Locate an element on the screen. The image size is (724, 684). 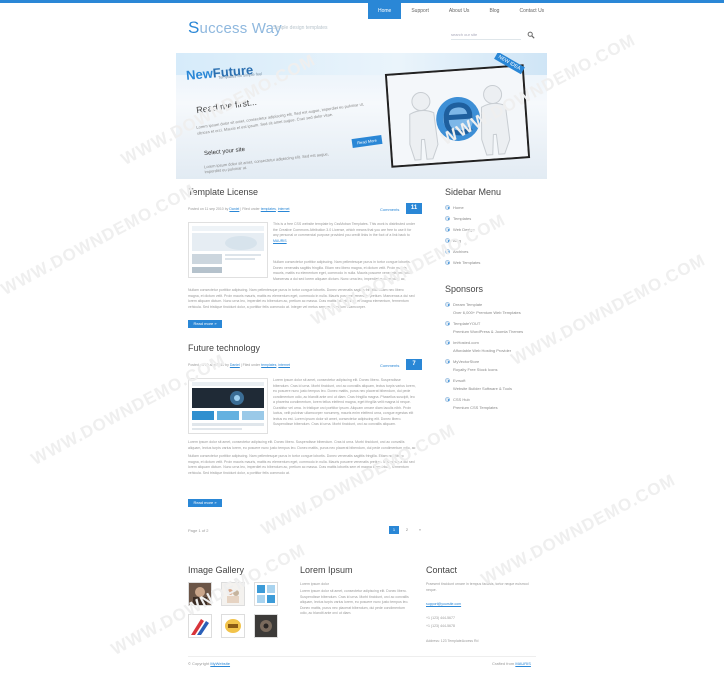
site-logo: Success Way is located at coordinates (235, 28).